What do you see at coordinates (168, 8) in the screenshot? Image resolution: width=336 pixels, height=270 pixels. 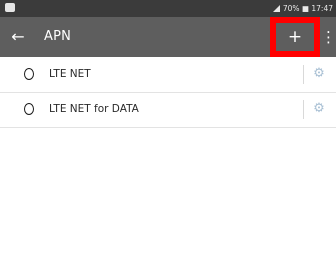 I see `status-bar: 70% ■ 17:47` at bounding box center [168, 8].